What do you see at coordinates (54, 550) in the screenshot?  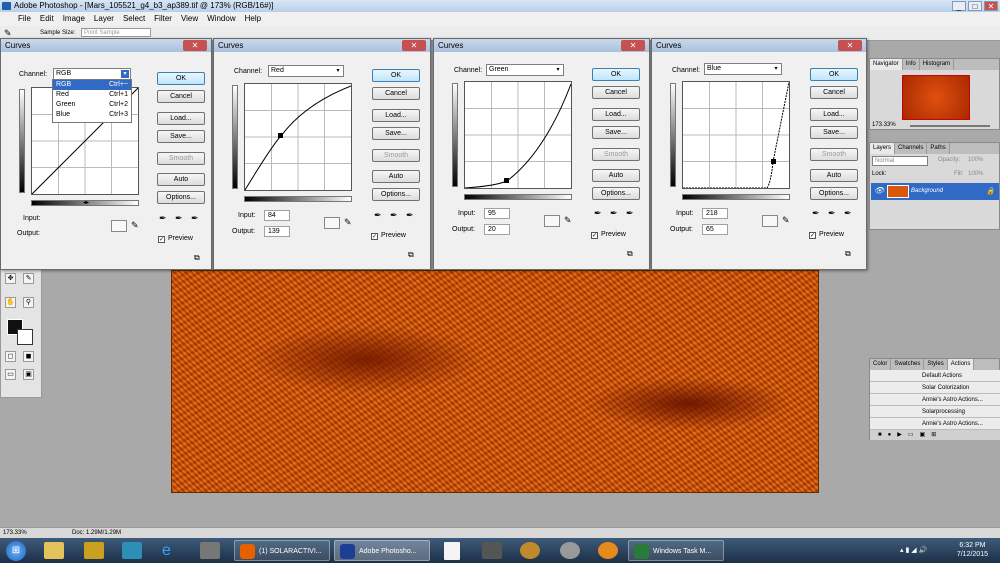 I see `explorer-icon` at bounding box center [54, 550].